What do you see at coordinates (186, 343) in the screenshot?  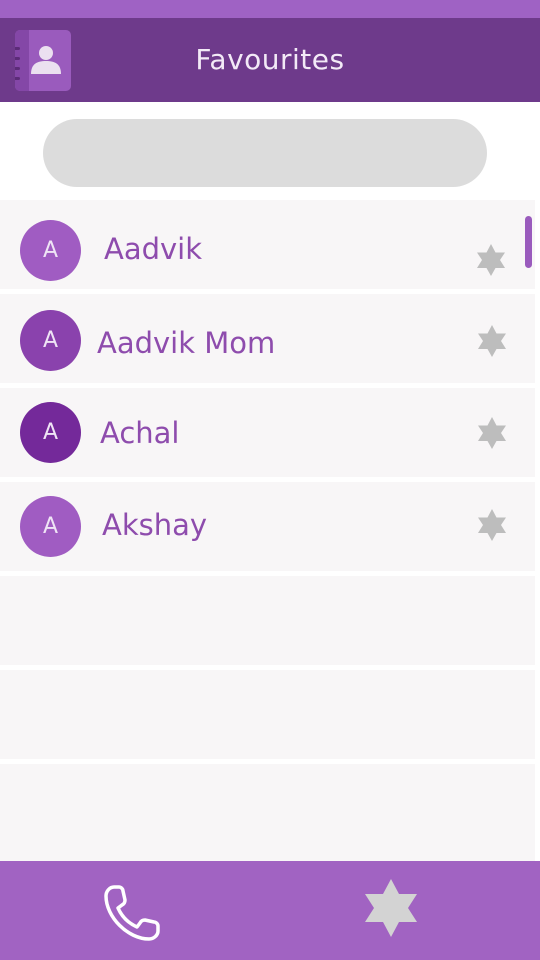 I see `contact-name: Aadvik Mom` at bounding box center [186, 343].